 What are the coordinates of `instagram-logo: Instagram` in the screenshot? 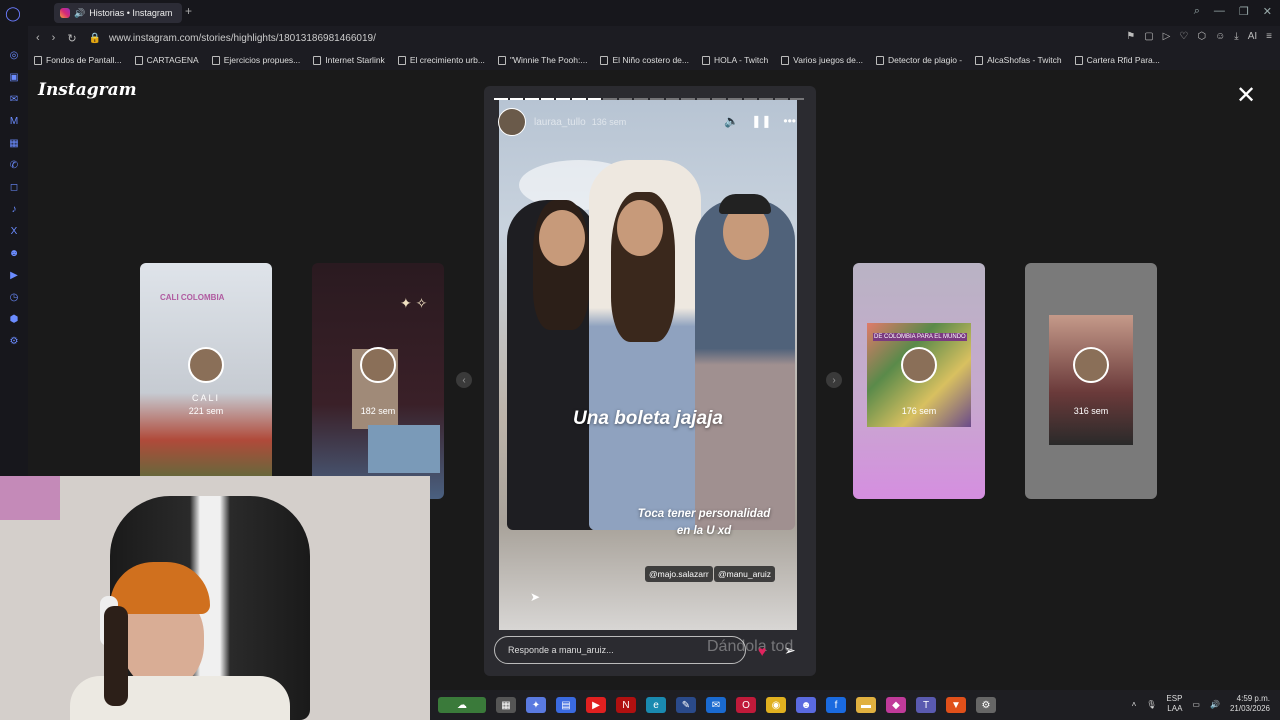 It's located at (87, 90).